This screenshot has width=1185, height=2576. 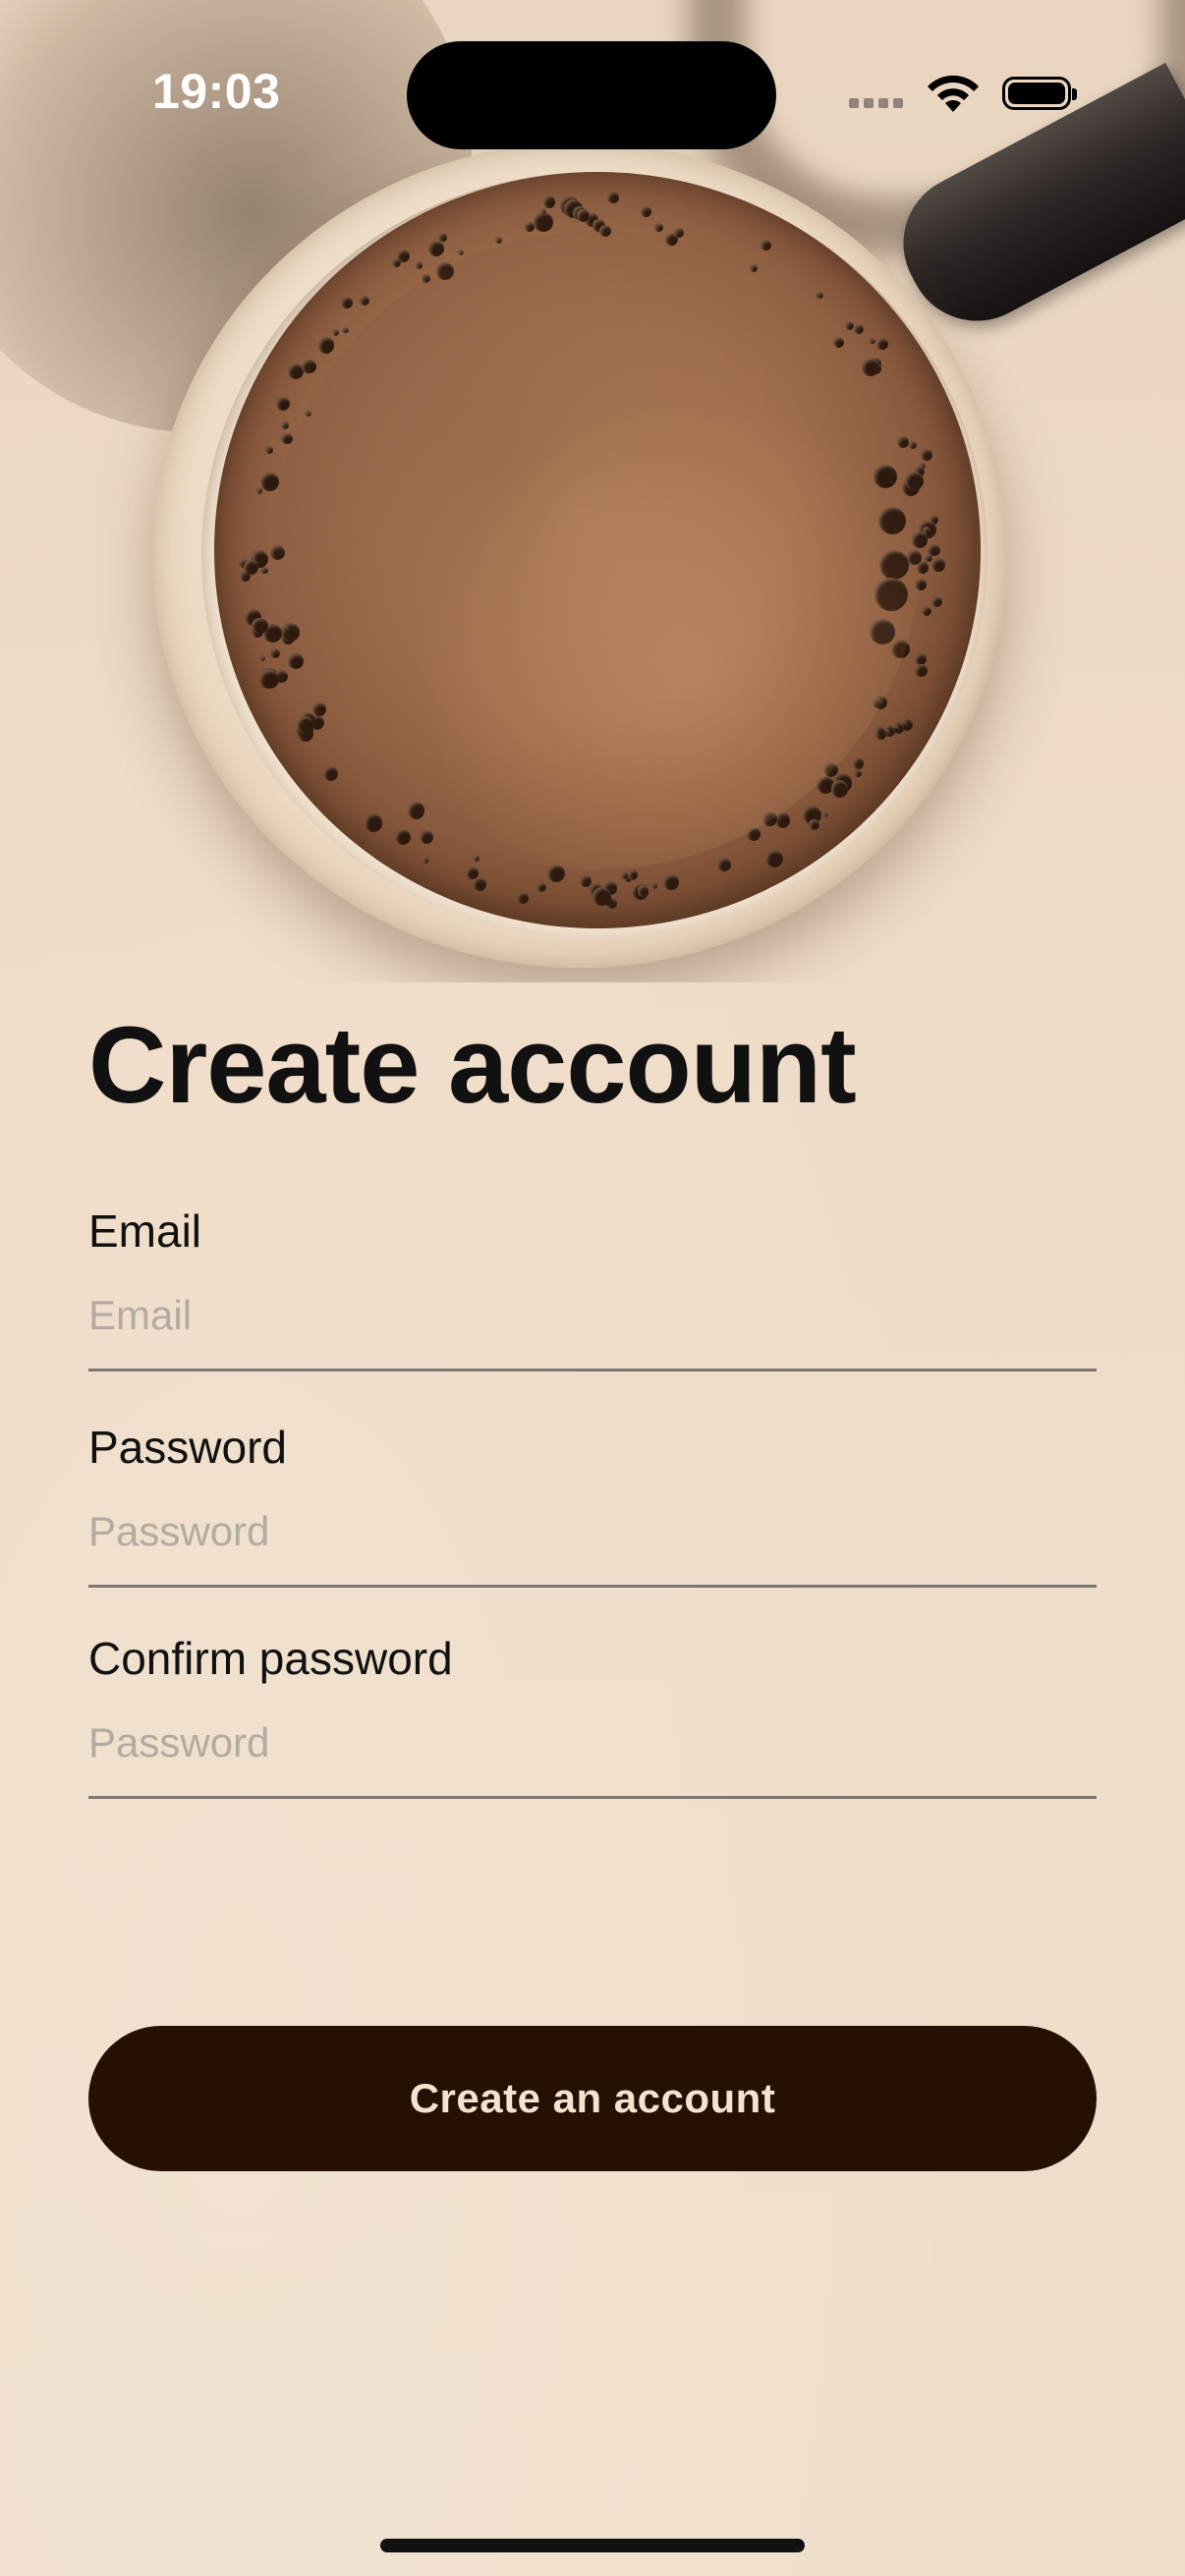 I want to click on status-time: 19:03, so click(x=216, y=91).